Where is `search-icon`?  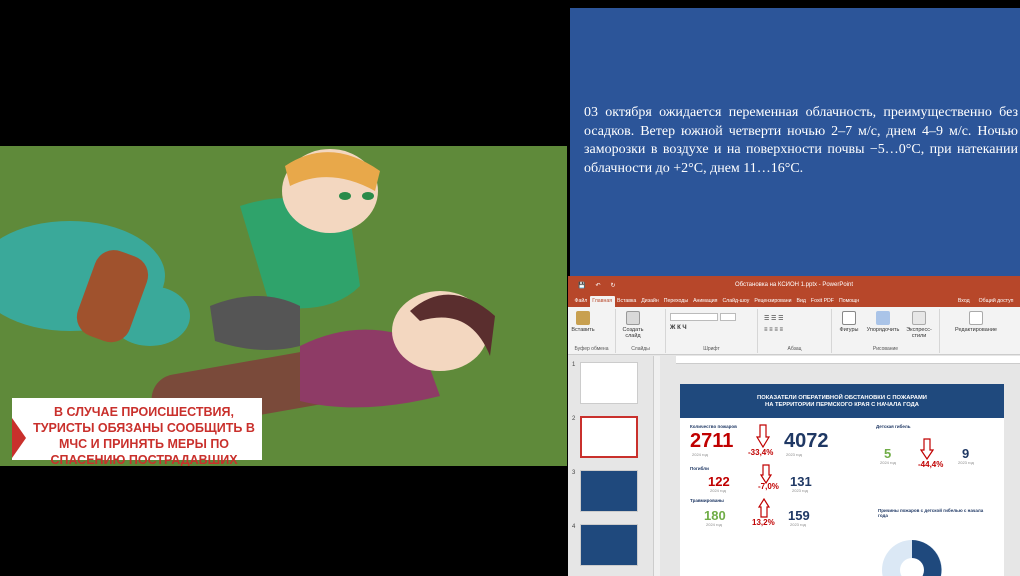
search-icon is located at coordinates (976, 318).